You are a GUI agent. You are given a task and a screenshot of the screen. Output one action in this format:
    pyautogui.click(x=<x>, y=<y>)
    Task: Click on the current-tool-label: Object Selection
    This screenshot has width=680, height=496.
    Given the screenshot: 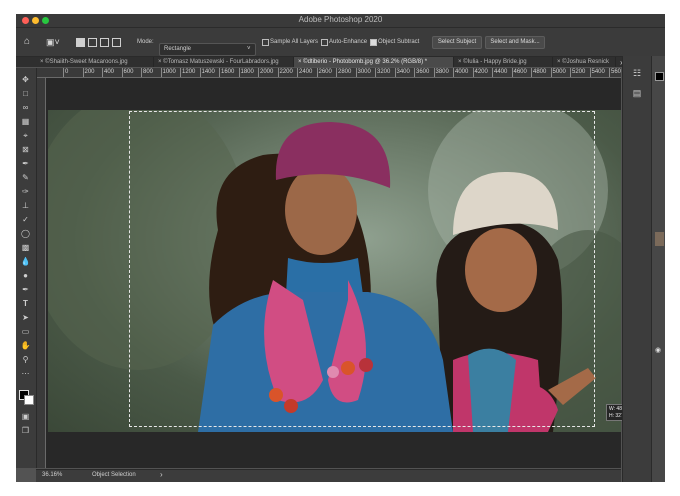 What is the action you would take?
    pyautogui.click(x=114, y=475)
    